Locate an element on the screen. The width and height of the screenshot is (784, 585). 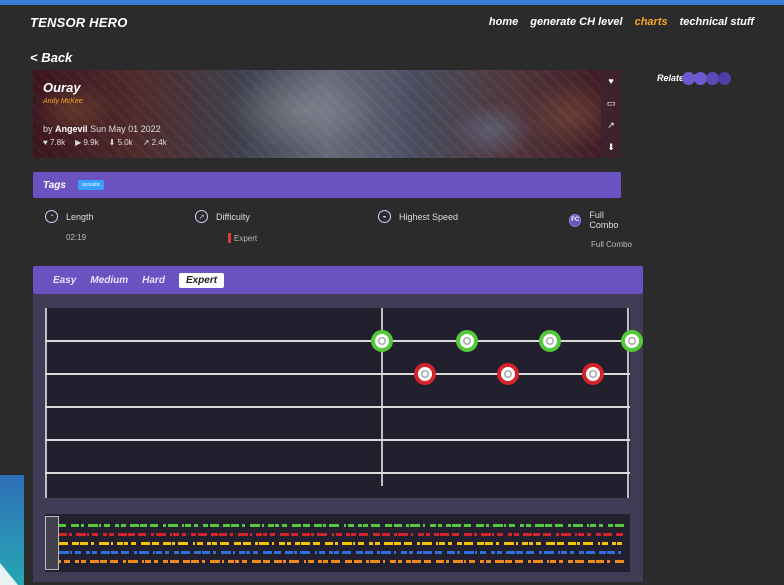
tab-expert: Expert is located at coordinates (201, 280).